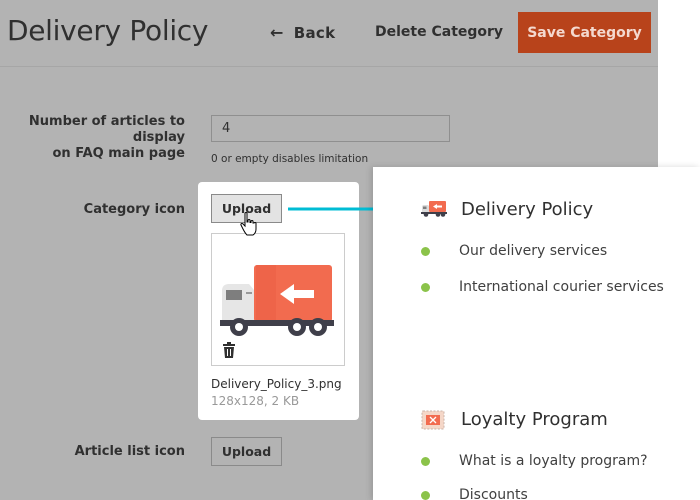  Describe the element at coordinates (493, 493) in the screenshot. I see `faq-item-label: Discounts` at that location.